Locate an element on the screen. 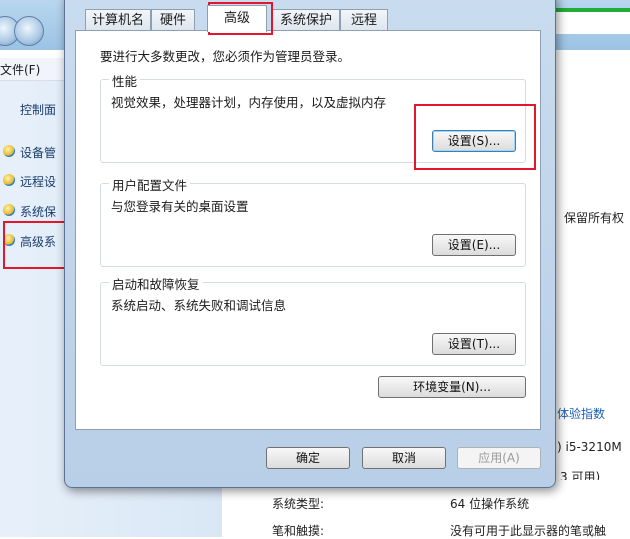  bg-cpu-text: ) i5-3210M is located at coordinates (589, 447).